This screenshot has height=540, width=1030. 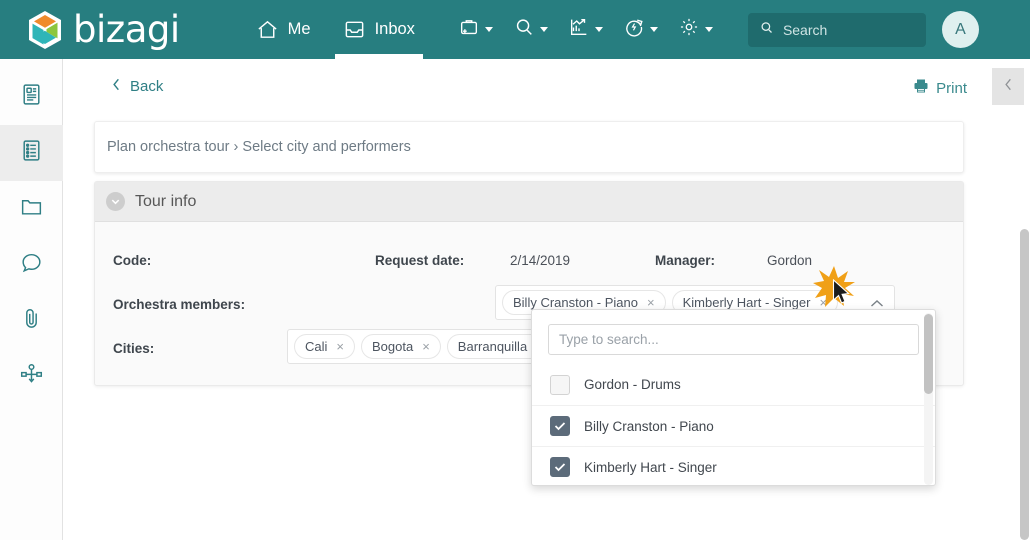 I want to click on search-menu-button, so click(x=530, y=29).